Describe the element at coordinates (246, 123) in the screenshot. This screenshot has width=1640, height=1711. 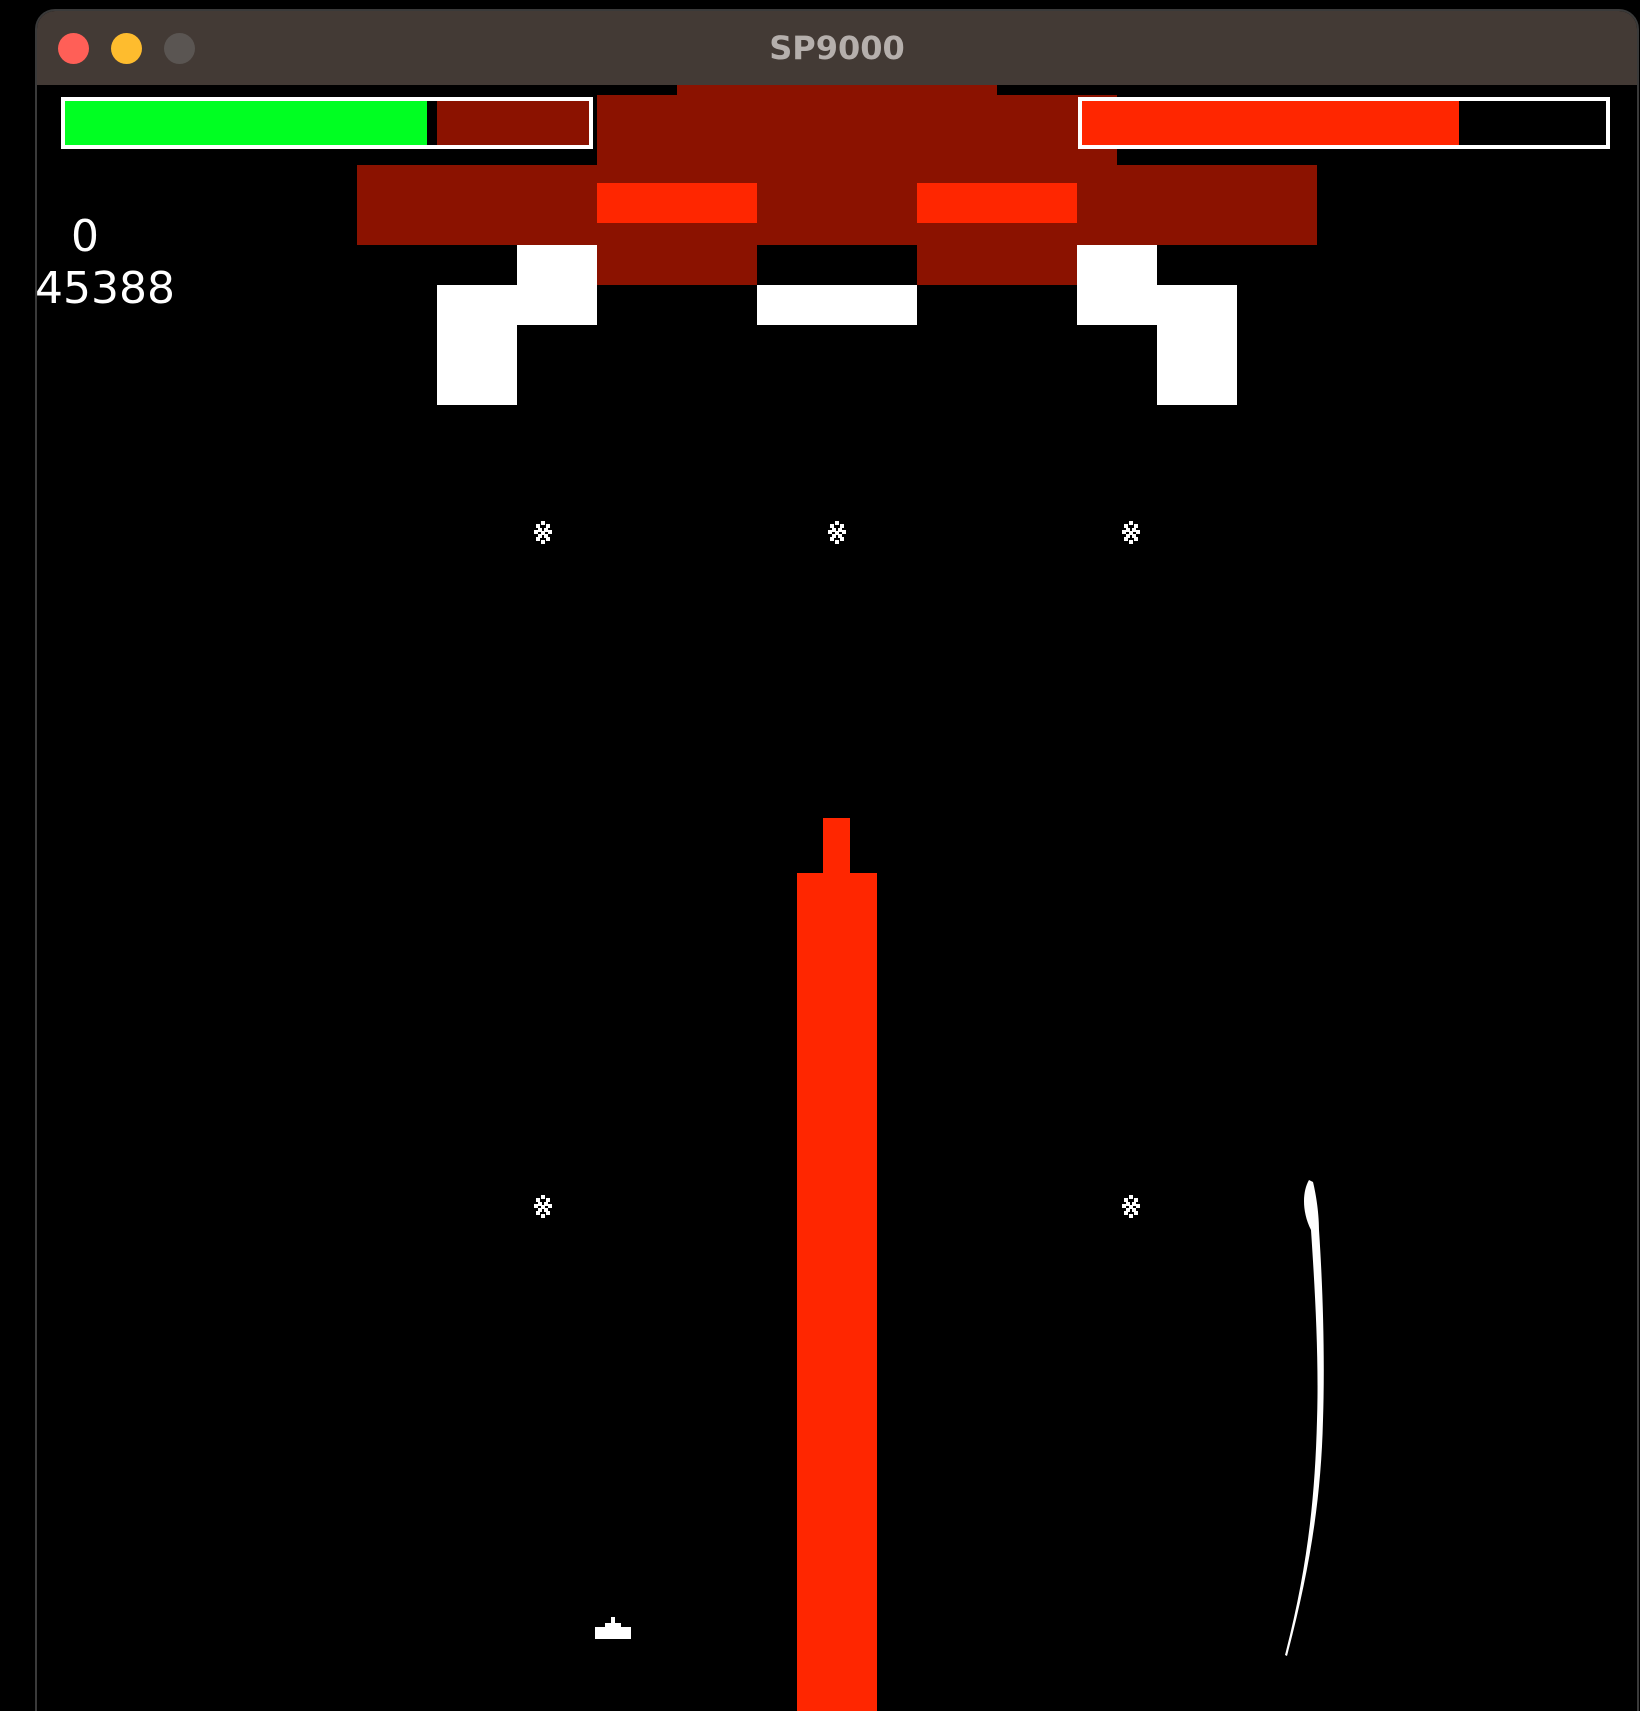
I see `player-health-fill` at that location.